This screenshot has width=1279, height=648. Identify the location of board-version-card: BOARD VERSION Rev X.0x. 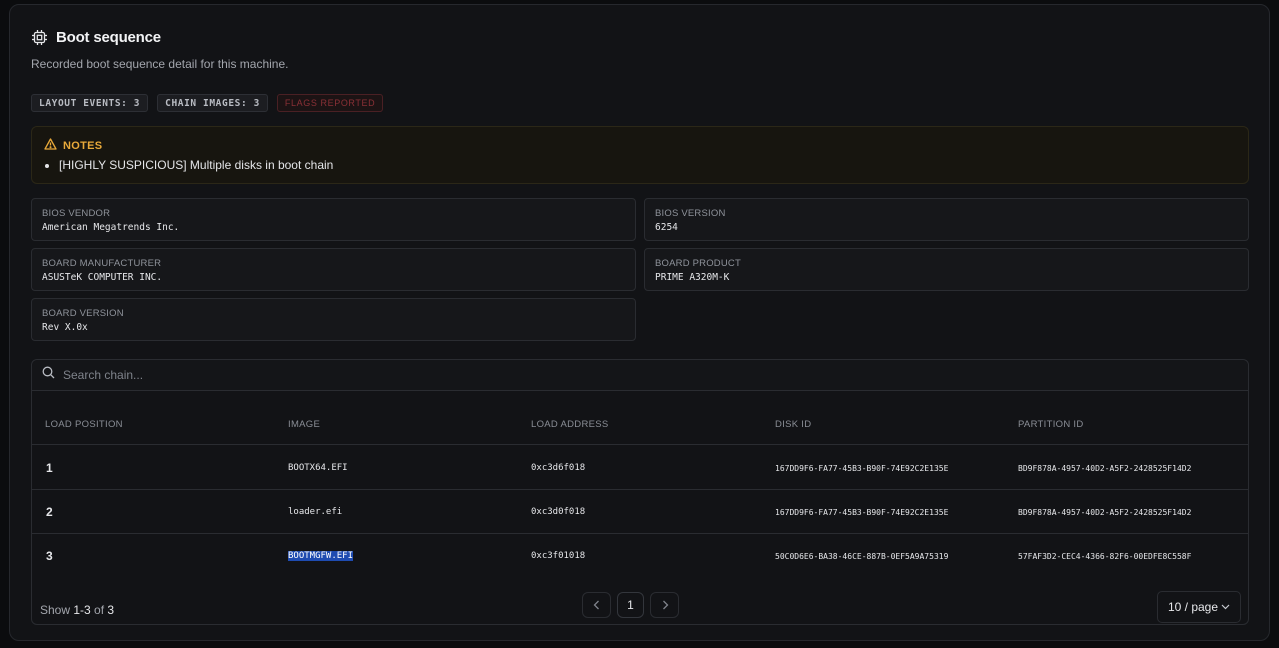
(333, 319).